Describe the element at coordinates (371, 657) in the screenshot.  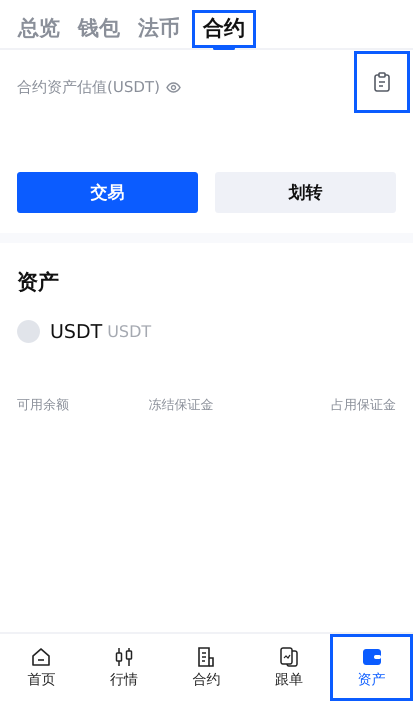
I see `wallet-icon` at that location.